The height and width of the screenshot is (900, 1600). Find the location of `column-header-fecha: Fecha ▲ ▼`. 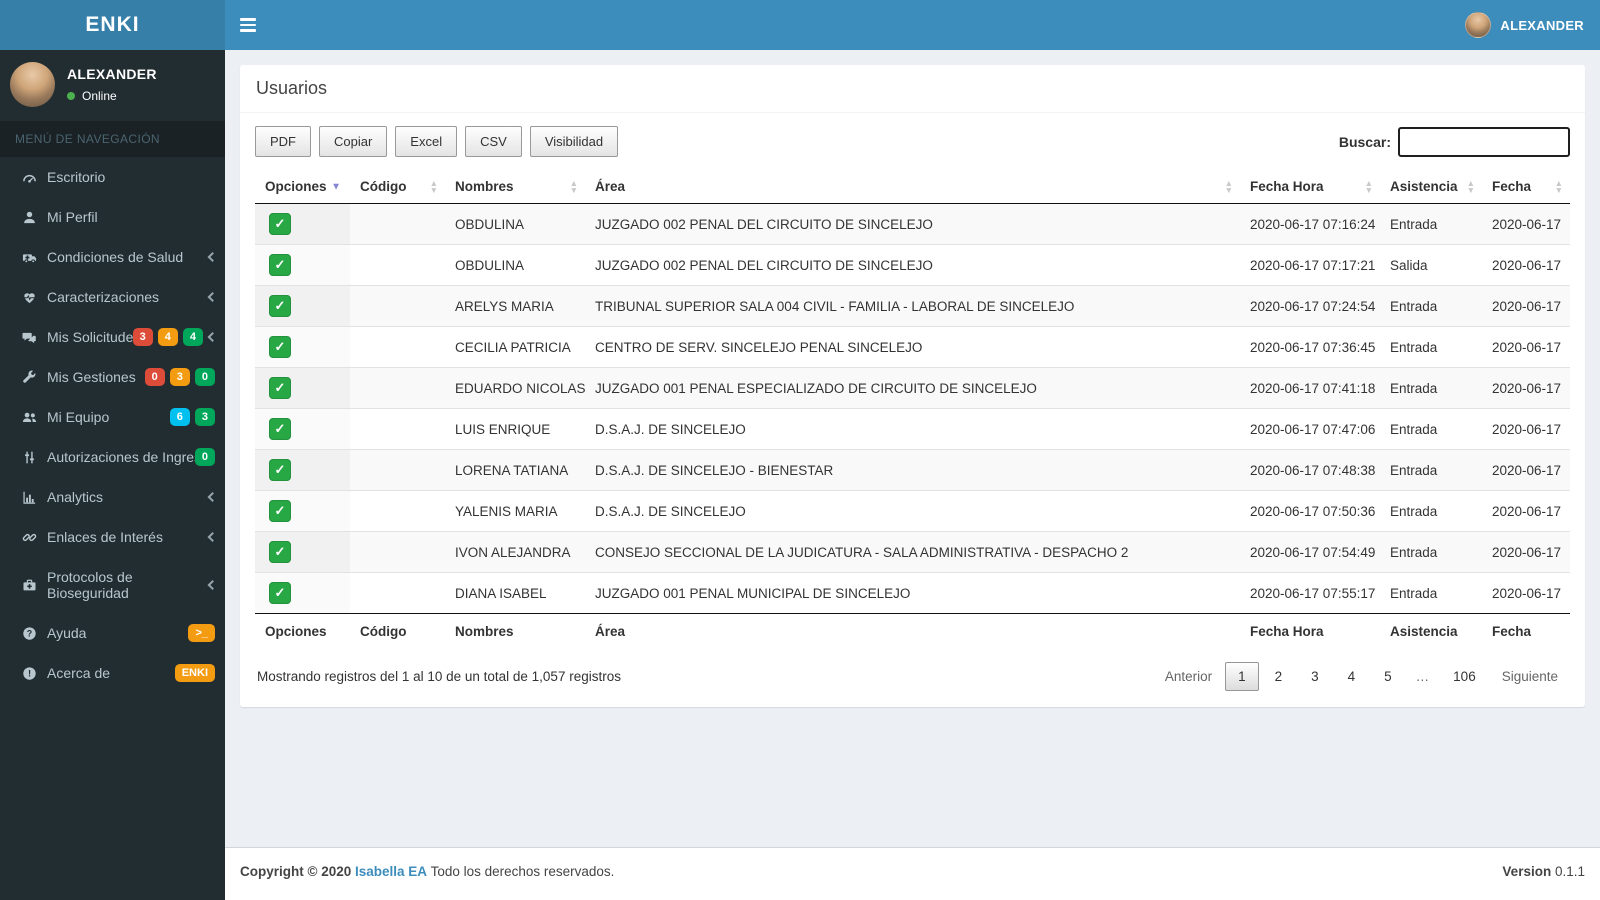

column-header-fecha: Fecha ▲ ▼ is located at coordinates (1526, 187).